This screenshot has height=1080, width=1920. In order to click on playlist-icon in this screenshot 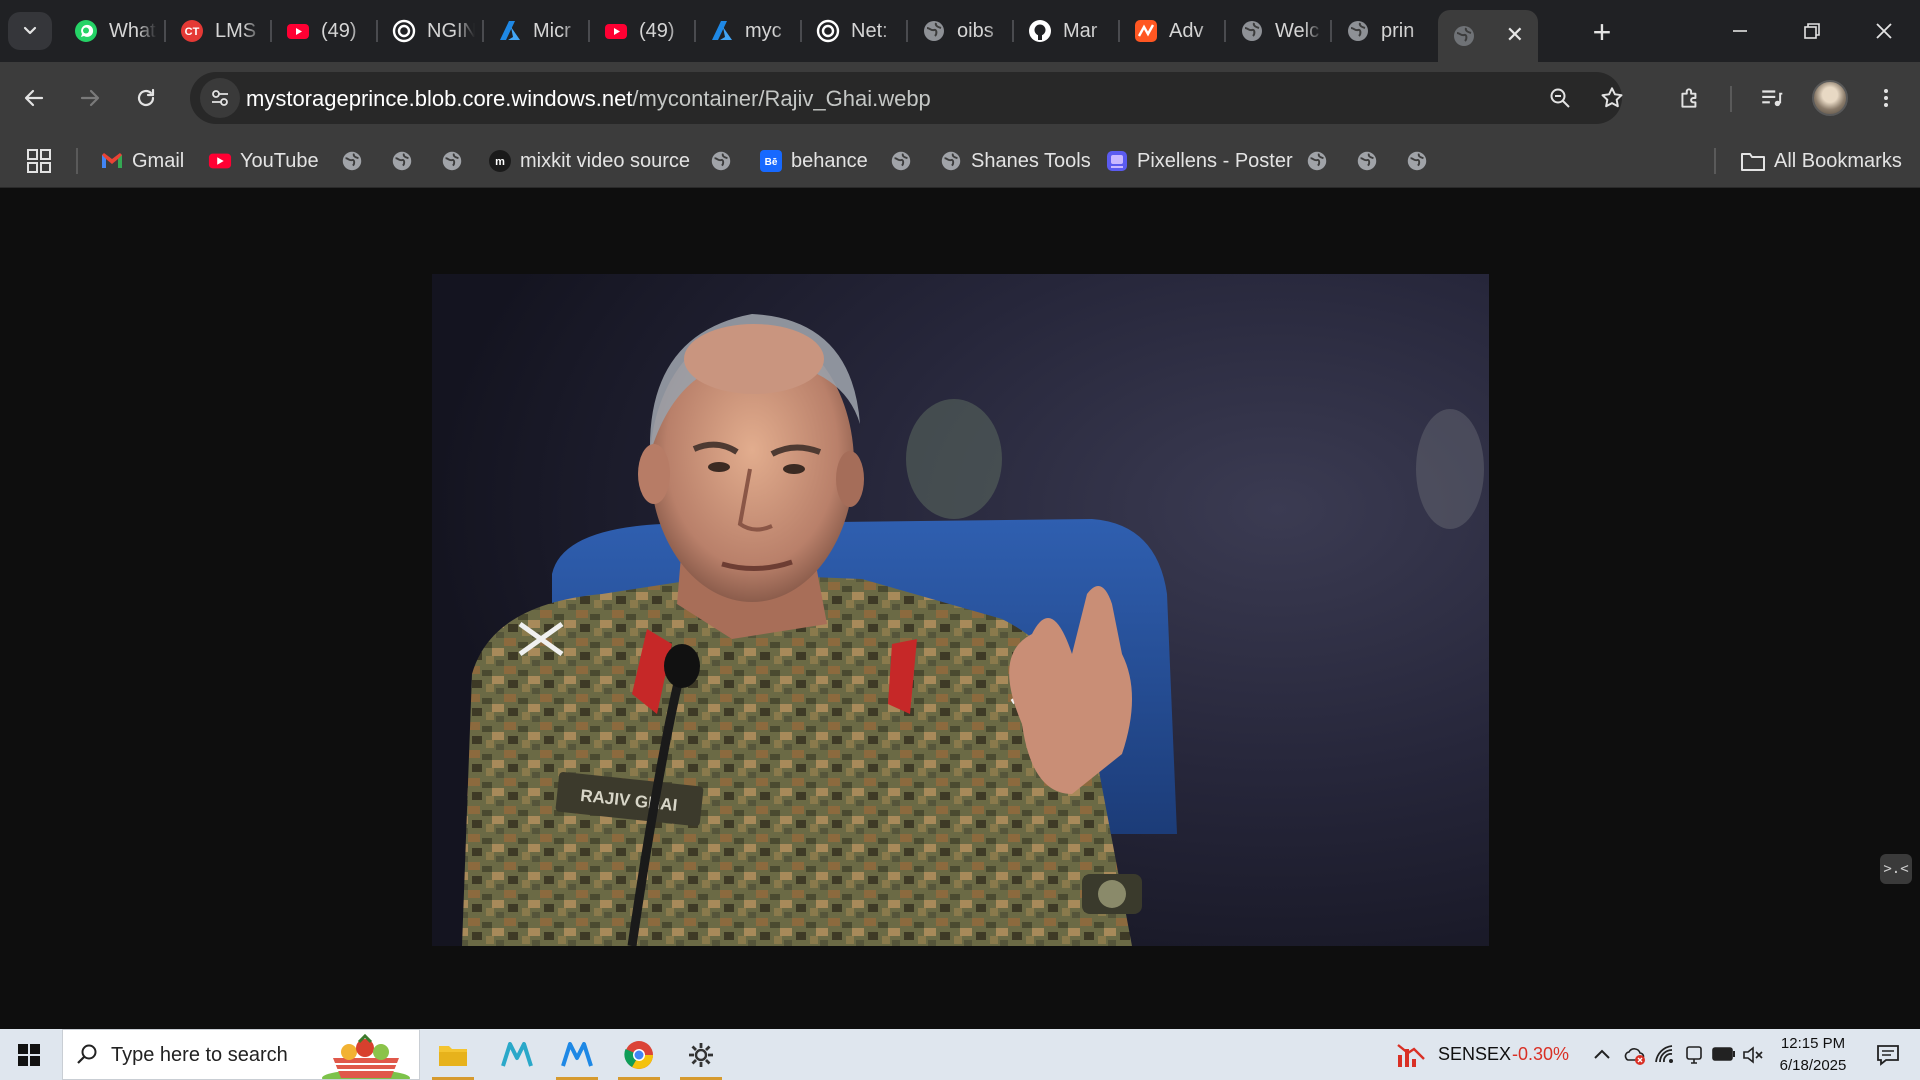, I will do `click(1772, 98)`.